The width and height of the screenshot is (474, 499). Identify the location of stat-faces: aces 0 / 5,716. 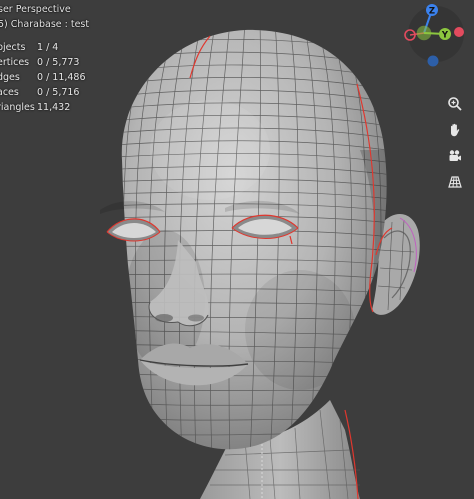
(43, 92).